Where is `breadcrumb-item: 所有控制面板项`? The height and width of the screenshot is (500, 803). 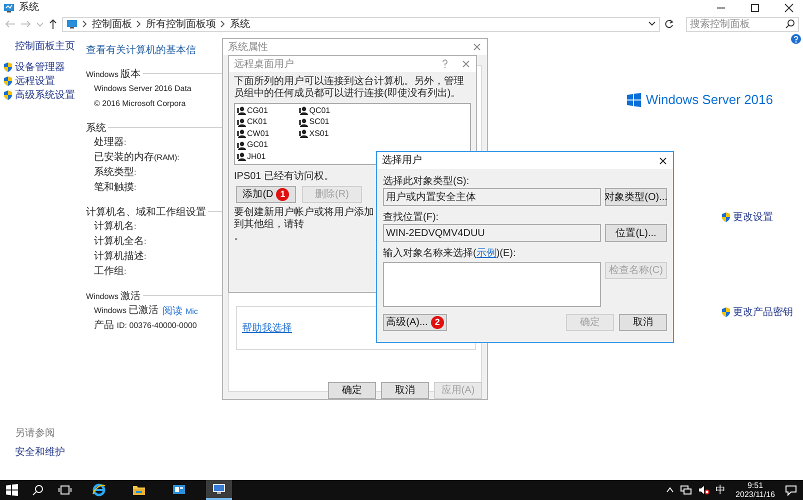 breadcrumb-item: 所有控制面板项 is located at coordinates (181, 24).